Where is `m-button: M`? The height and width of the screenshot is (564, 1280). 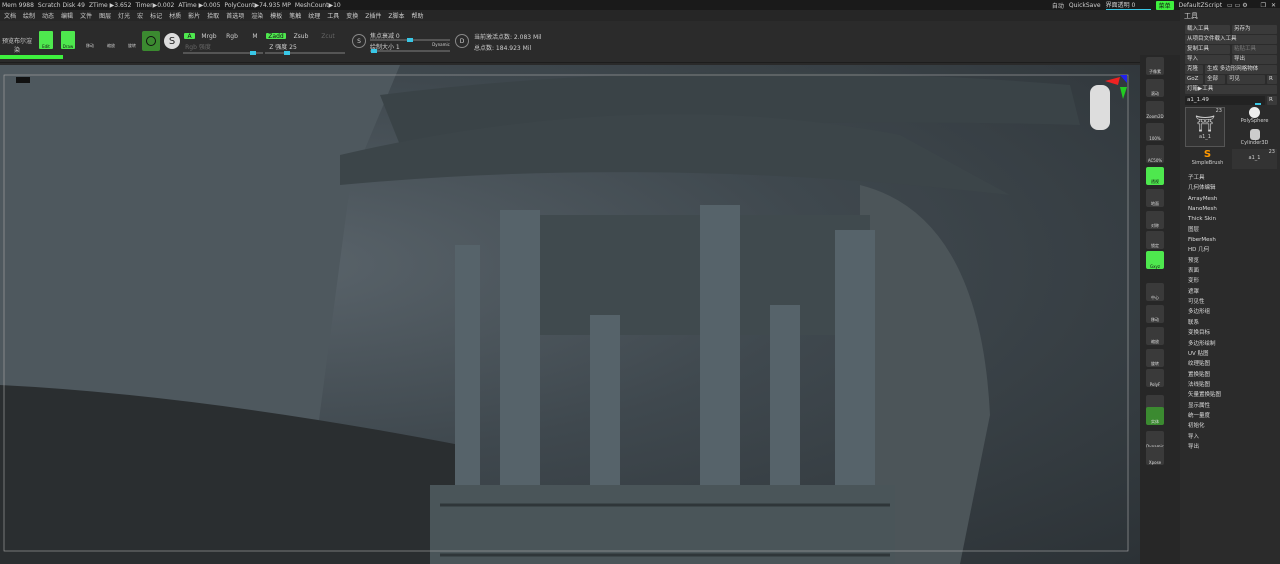 m-button: M is located at coordinates (255, 36).